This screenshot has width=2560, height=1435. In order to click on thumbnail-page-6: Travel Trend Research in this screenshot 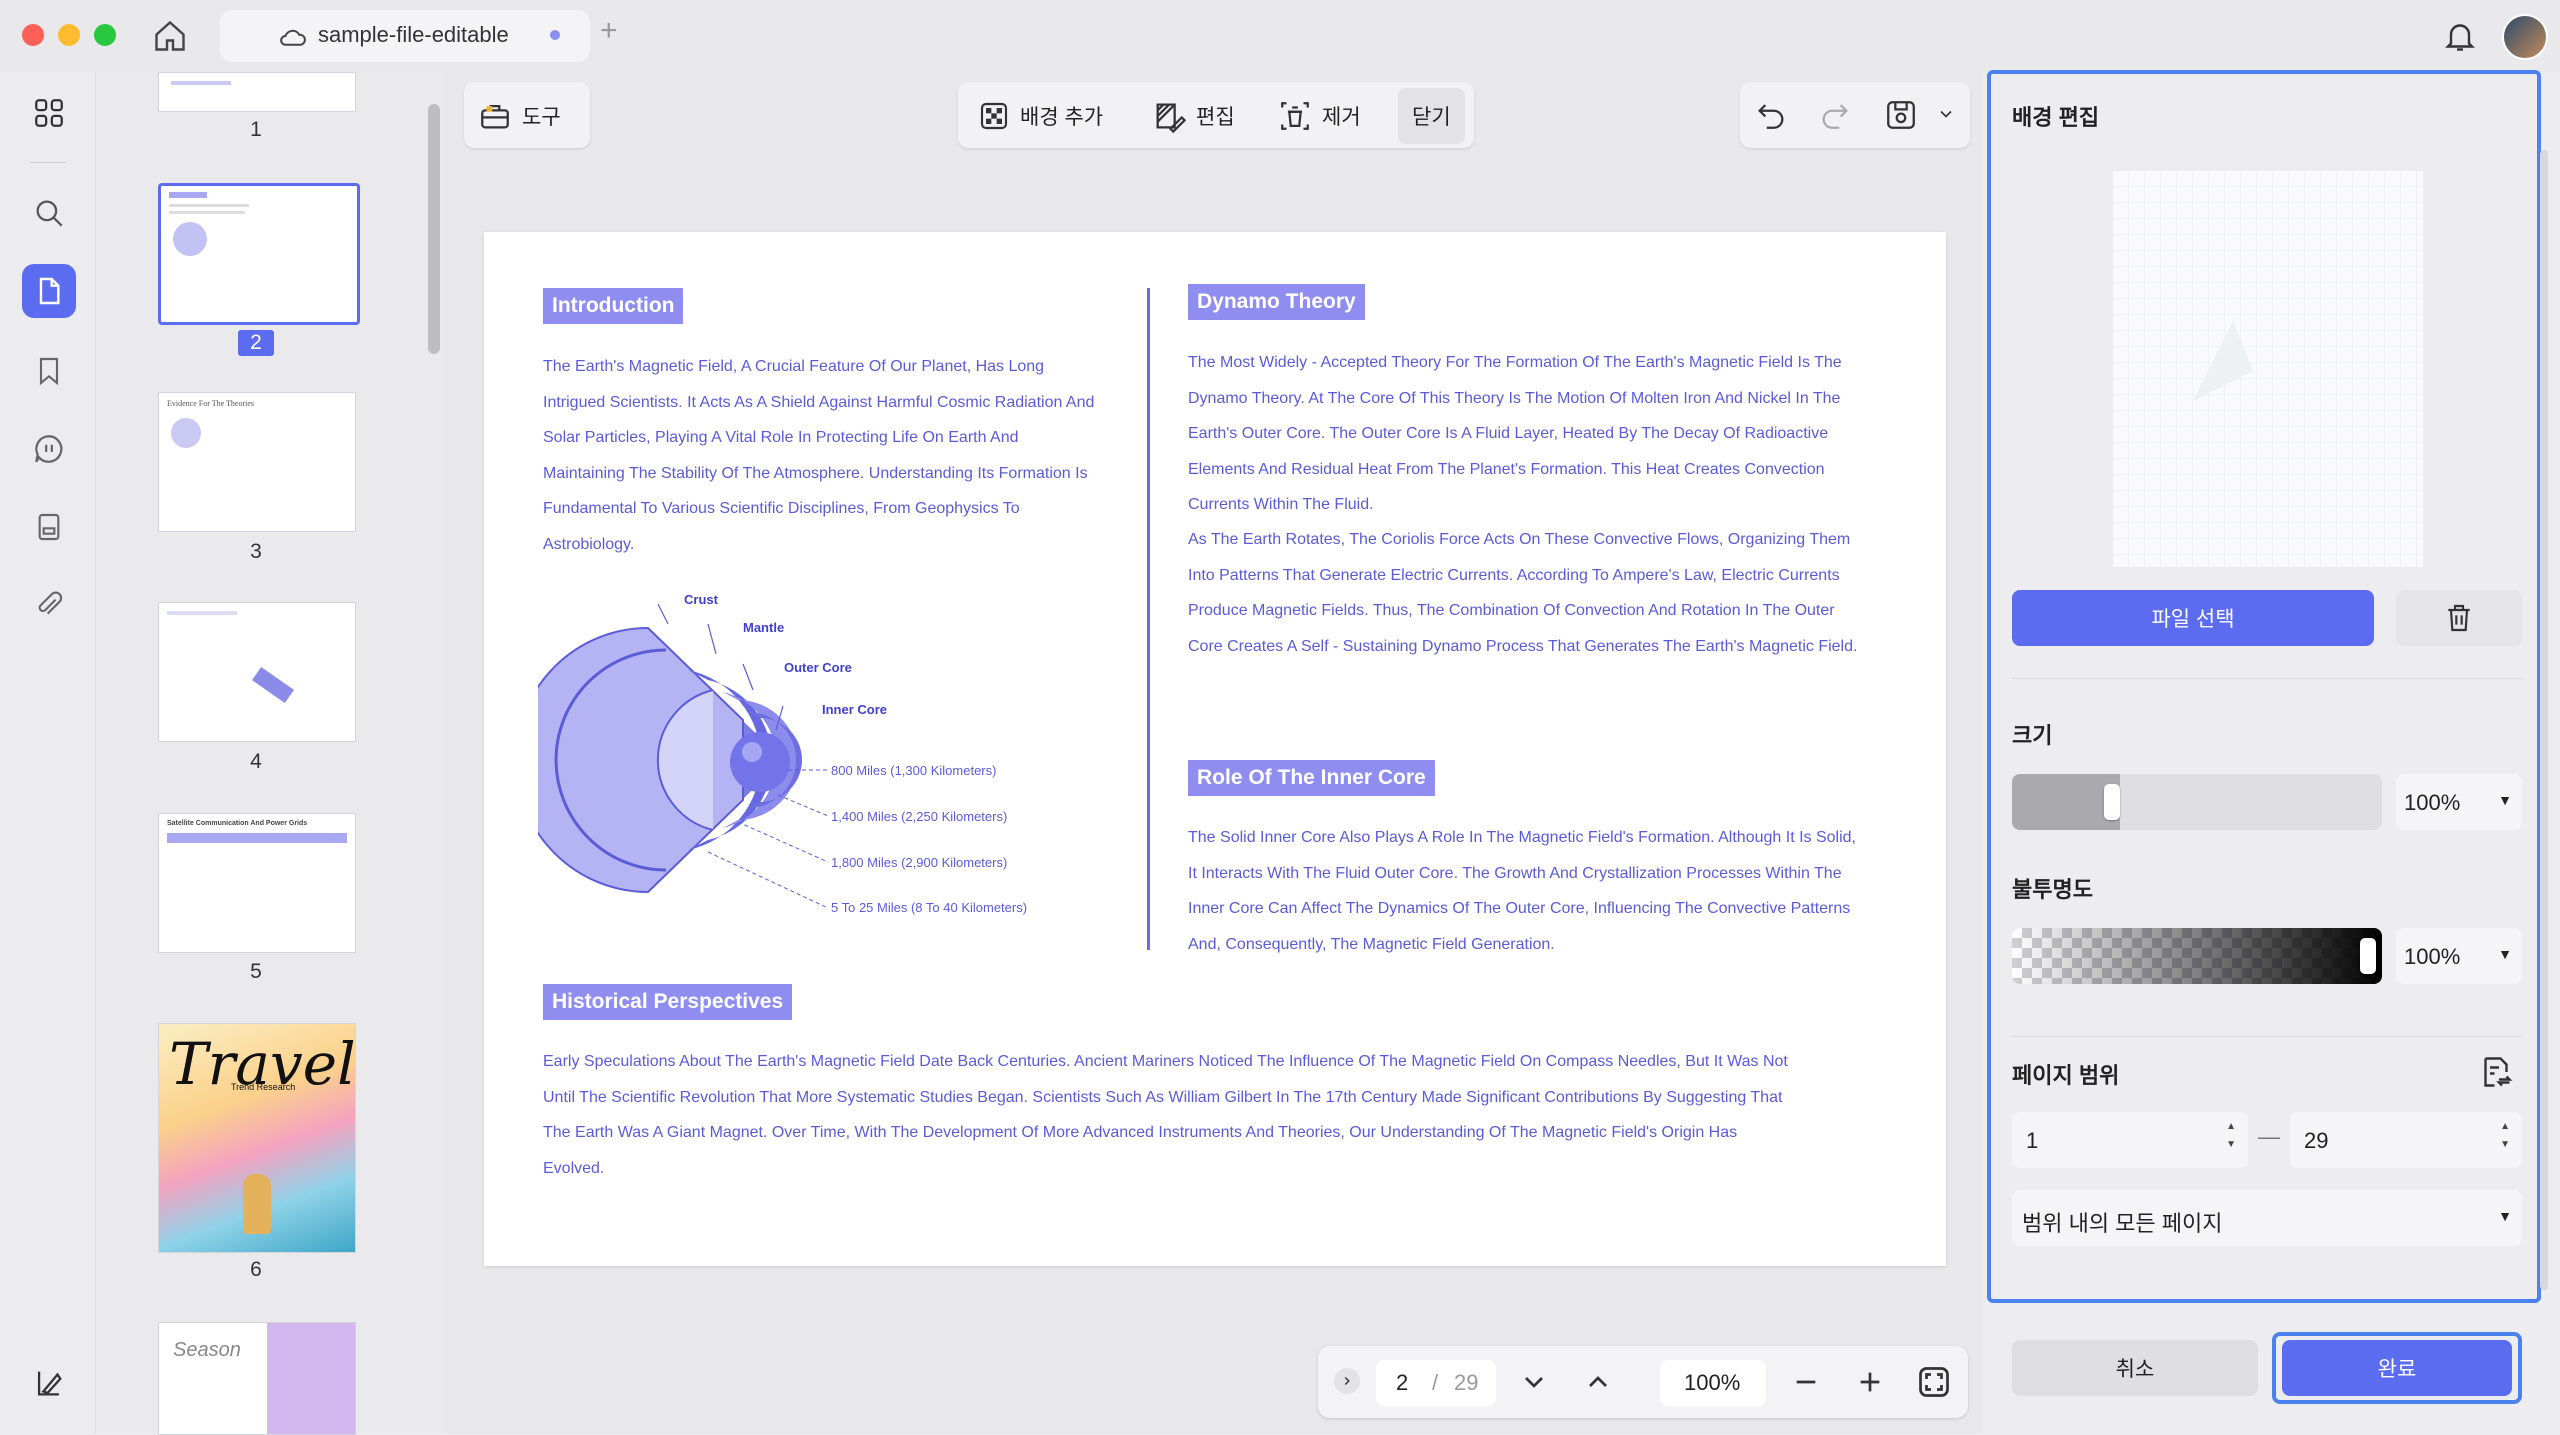, I will do `click(257, 1138)`.